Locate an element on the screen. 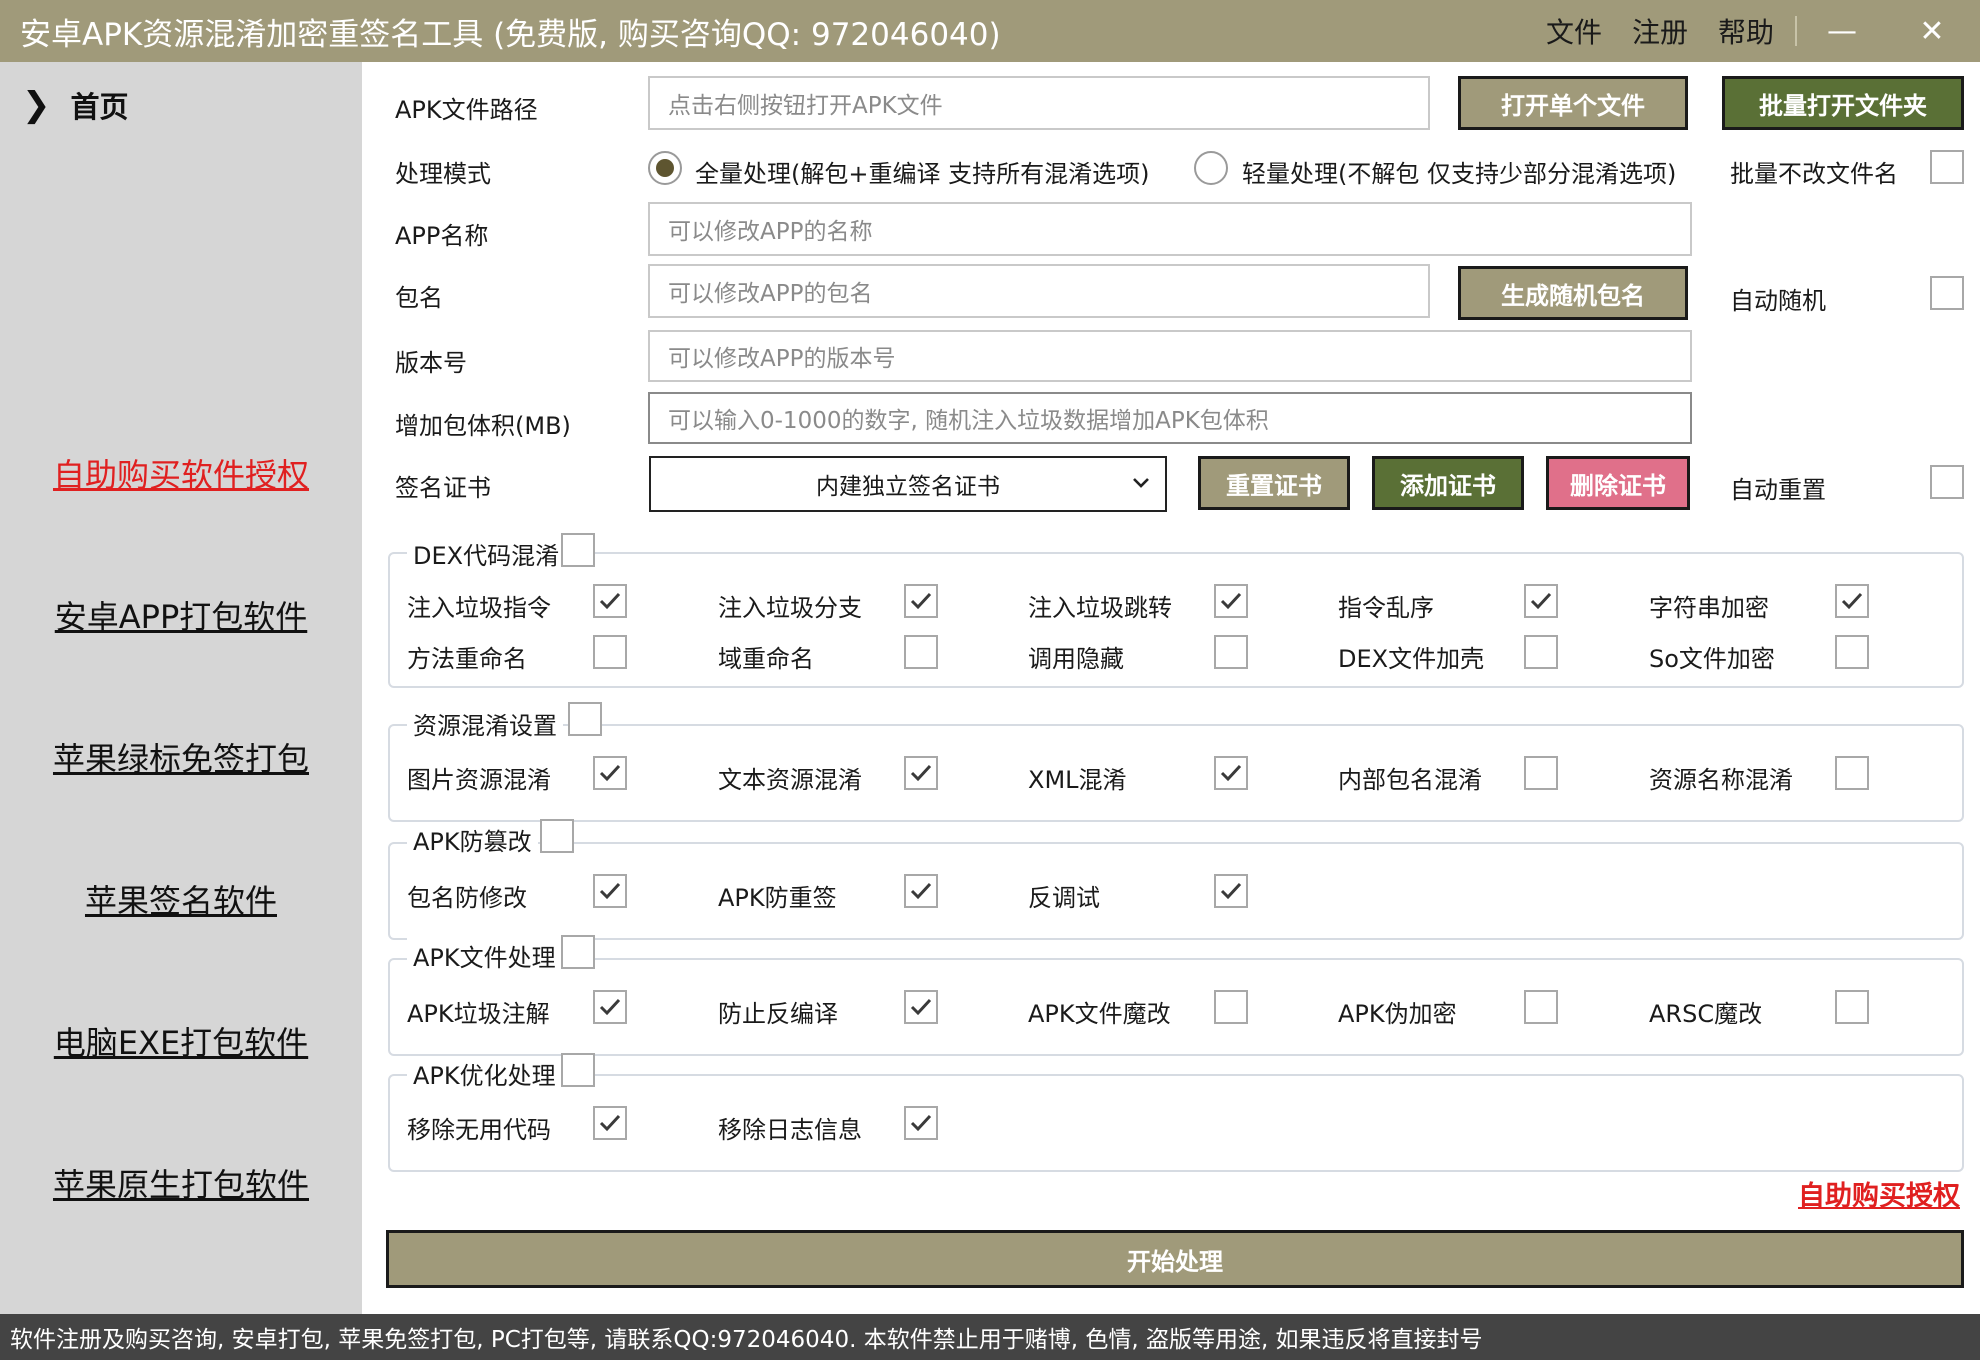  apk-file-group-checkbox is located at coordinates (578, 952).